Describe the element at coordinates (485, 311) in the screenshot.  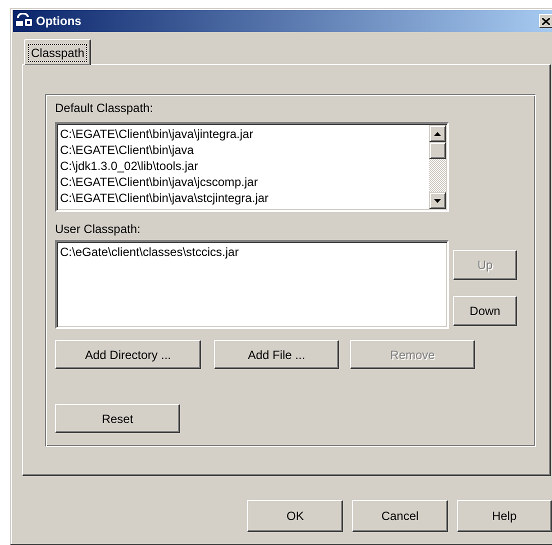
I see `move-down-button: Down` at that location.